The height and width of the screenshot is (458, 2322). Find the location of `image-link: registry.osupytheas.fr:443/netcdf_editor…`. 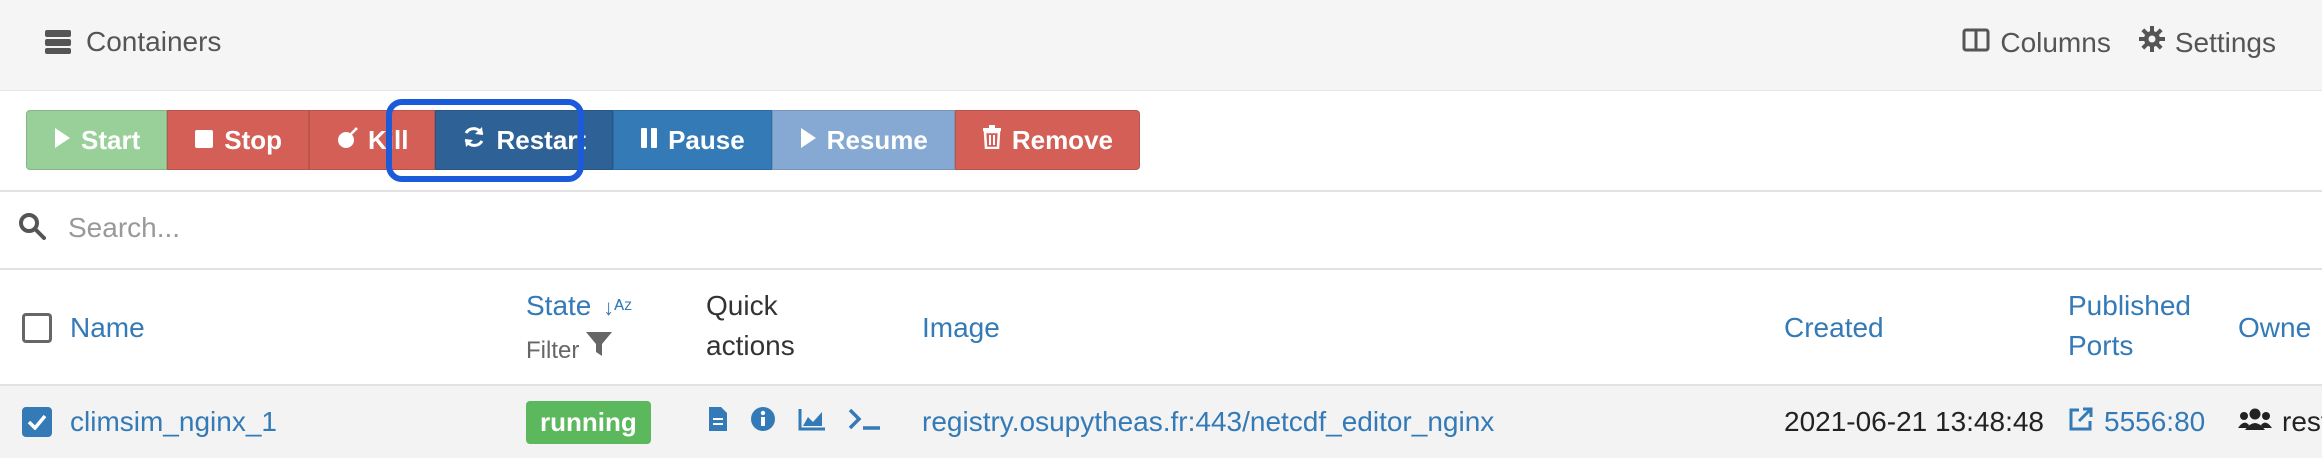

image-link: registry.osupytheas.fr:443/netcdf_editor… is located at coordinates (1208, 422).